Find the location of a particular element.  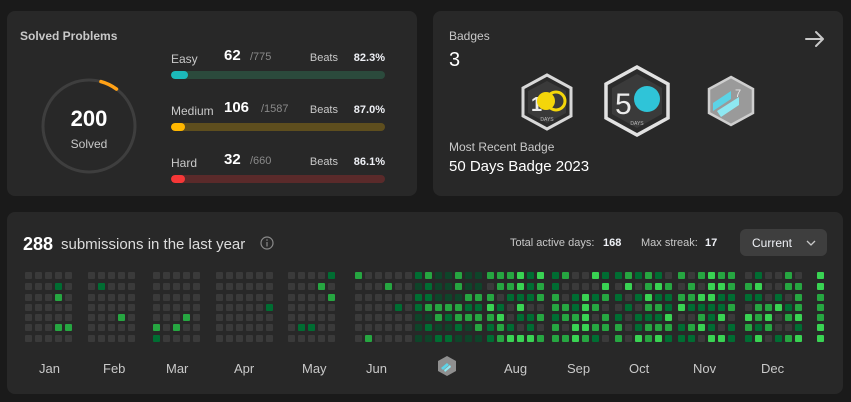

monthly-badge-icon is located at coordinates (447, 366).